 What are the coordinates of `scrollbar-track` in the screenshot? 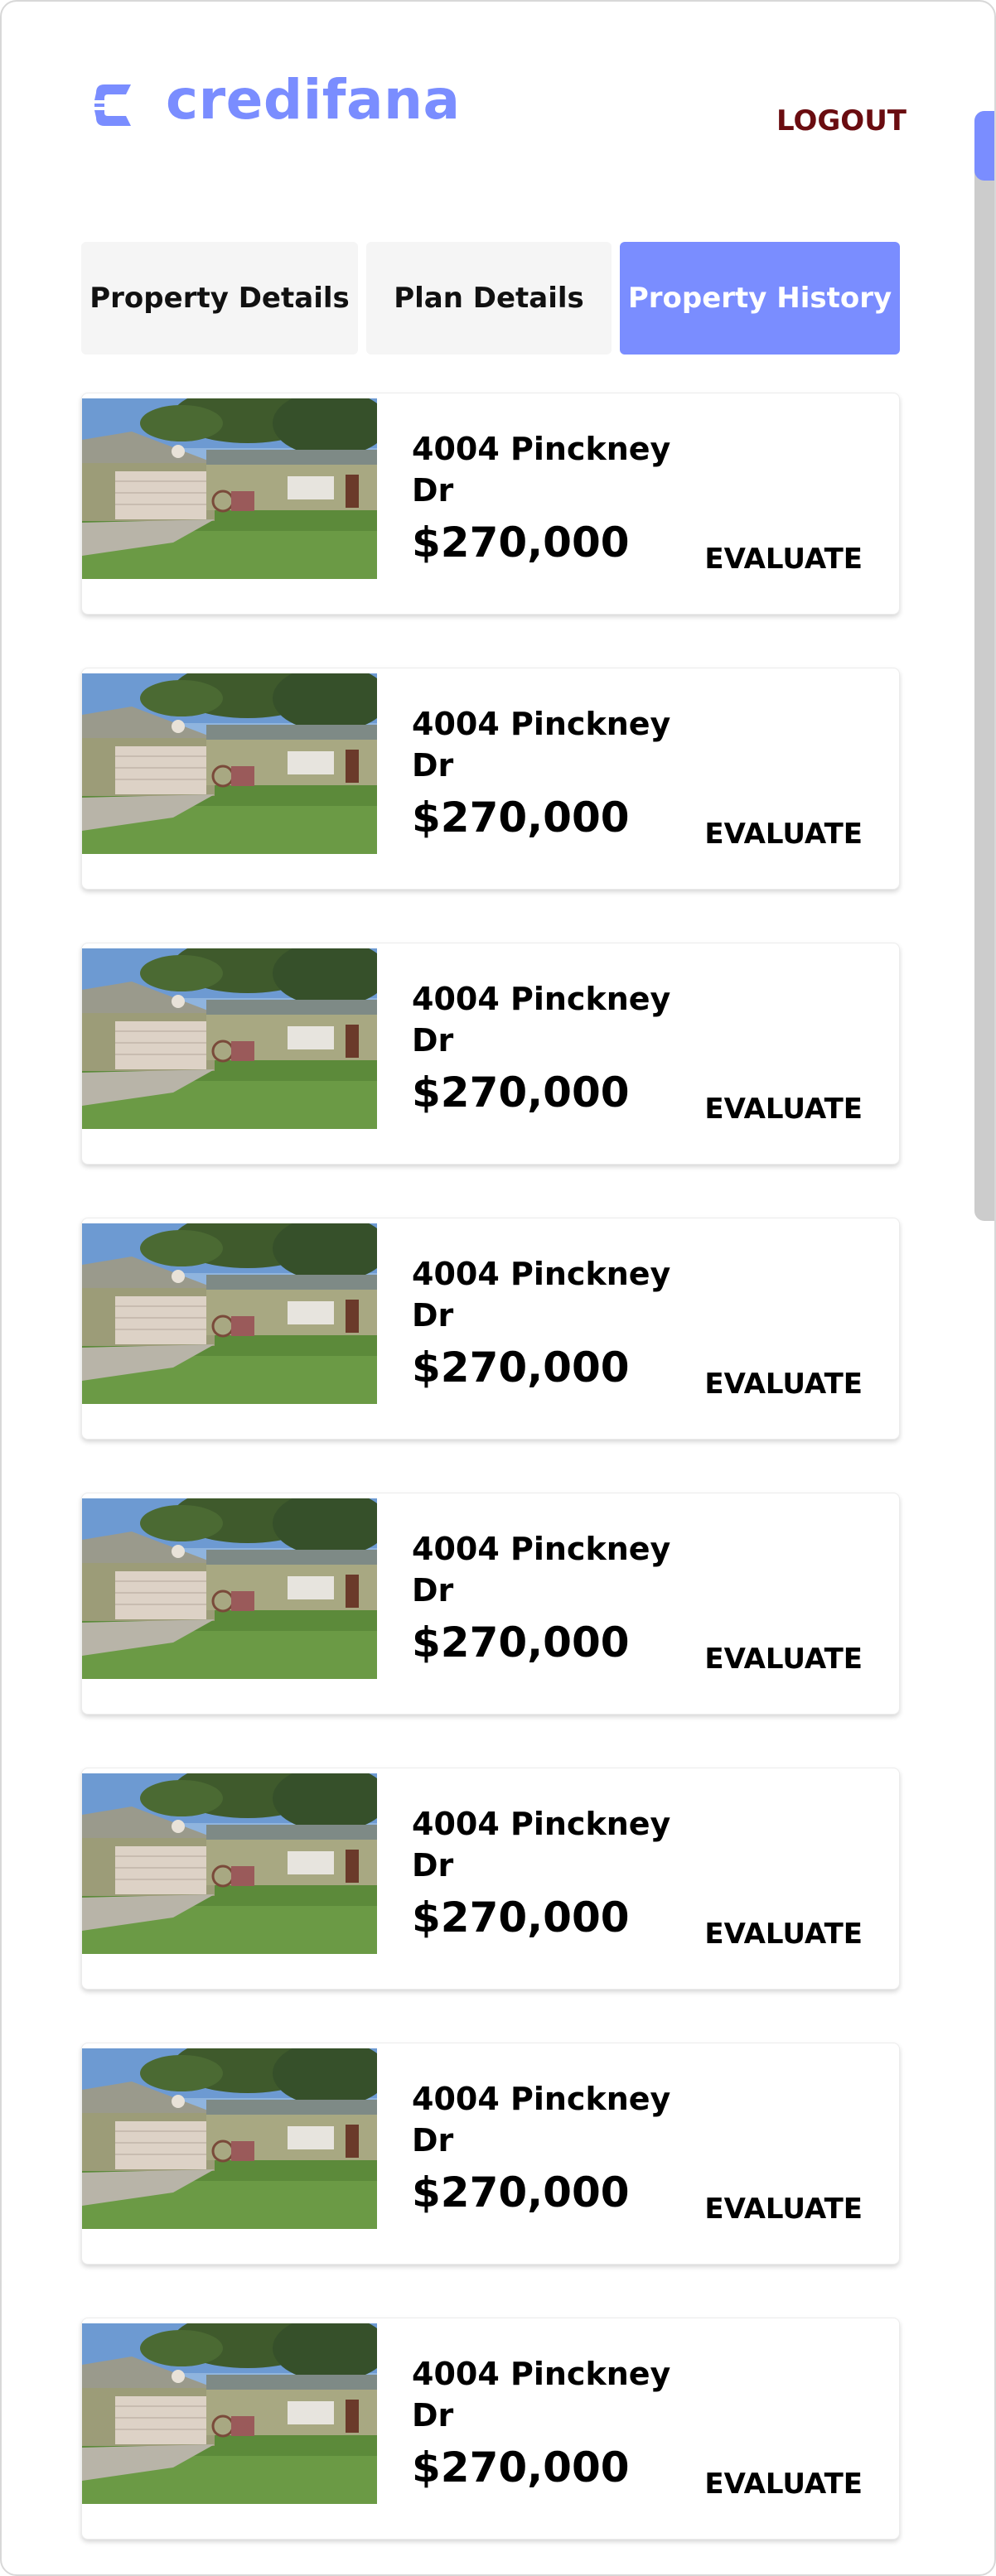 It's located at (984, 666).